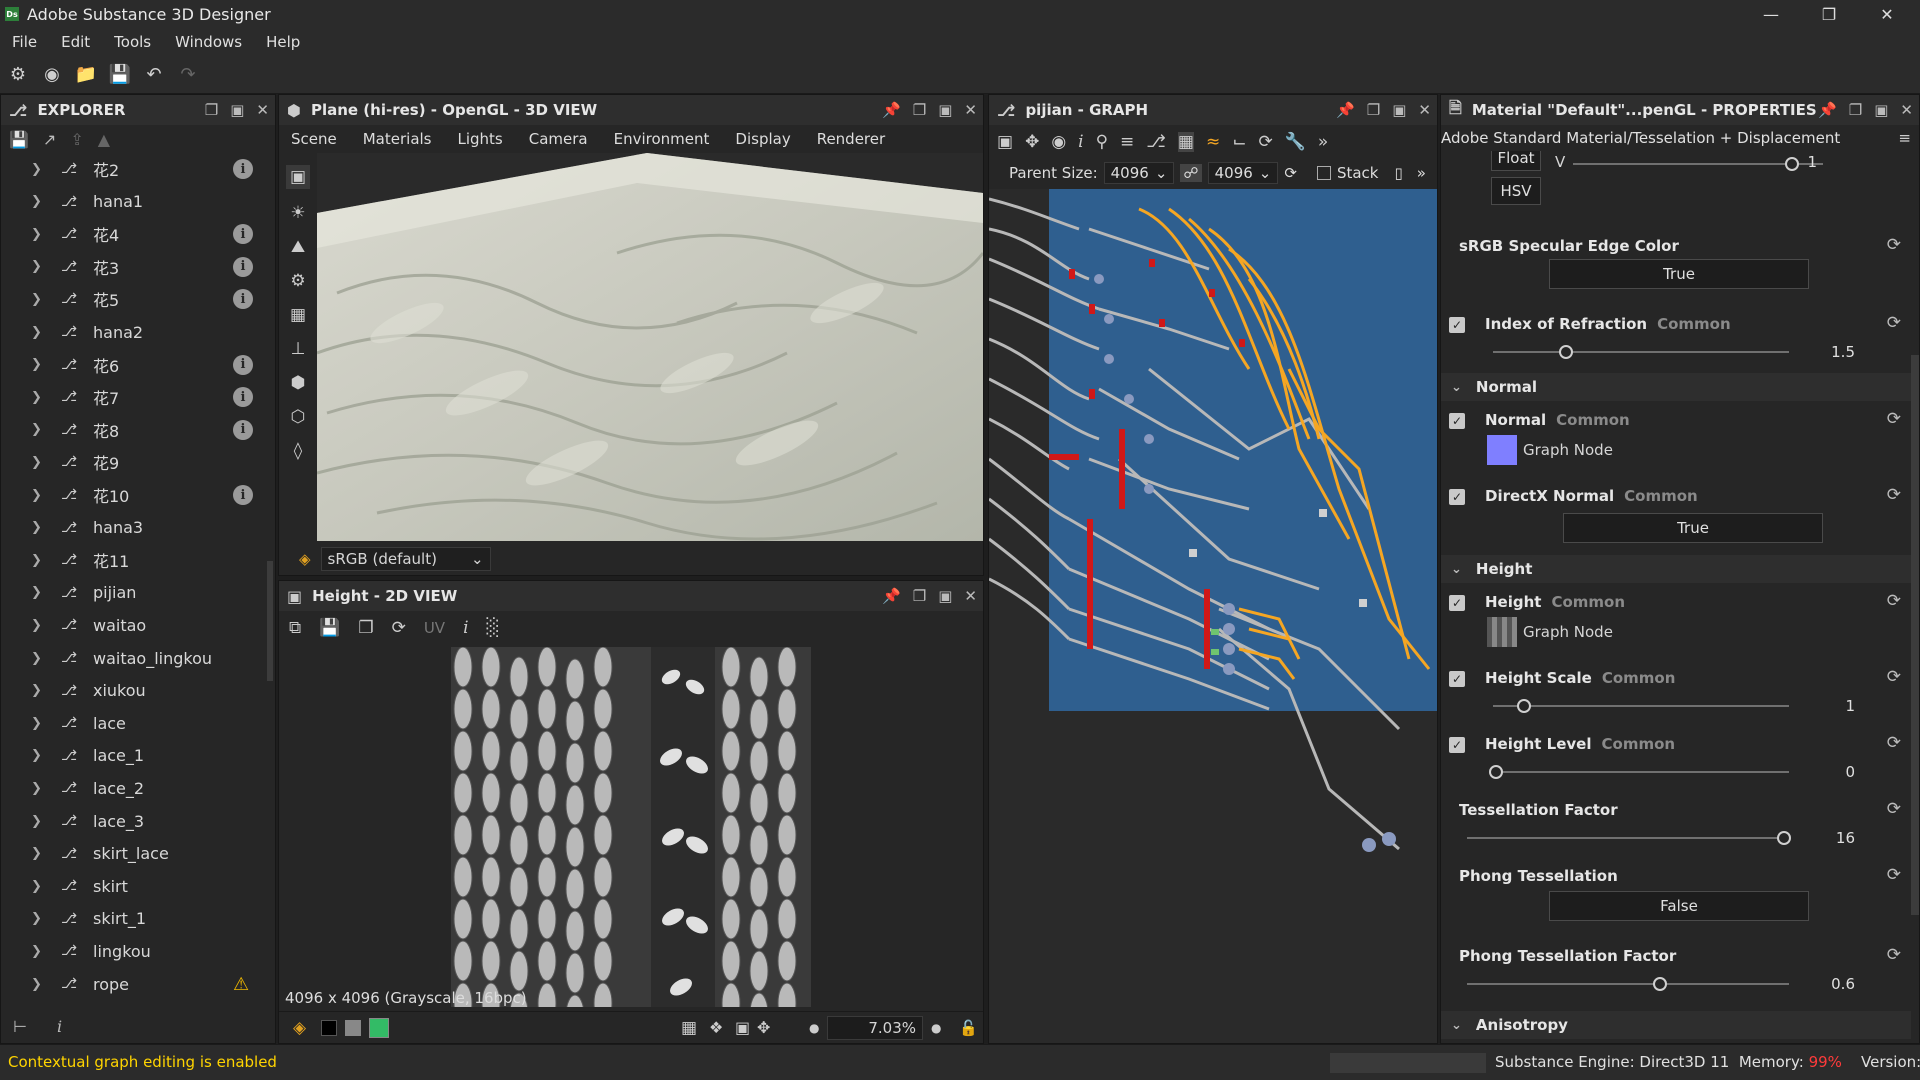 The width and height of the screenshot is (1920, 1080). Describe the element at coordinates (1516, 191) in the screenshot. I see `hsv-button: HSV` at that location.